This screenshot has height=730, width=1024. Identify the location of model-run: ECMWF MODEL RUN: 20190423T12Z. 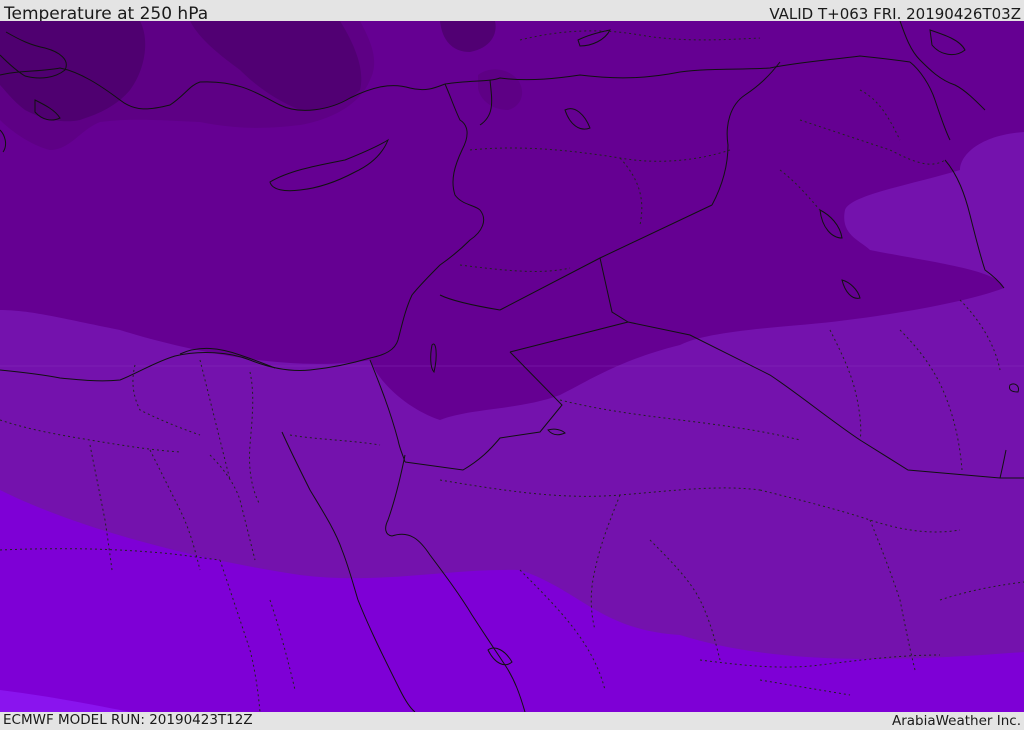
(128, 720).